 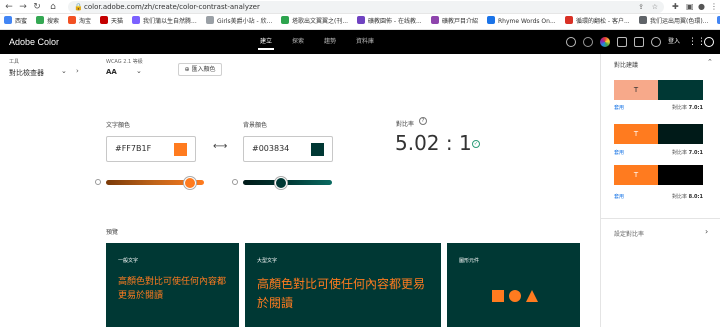 I want to click on card-label: 大型文字, so click(x=267, y=261).